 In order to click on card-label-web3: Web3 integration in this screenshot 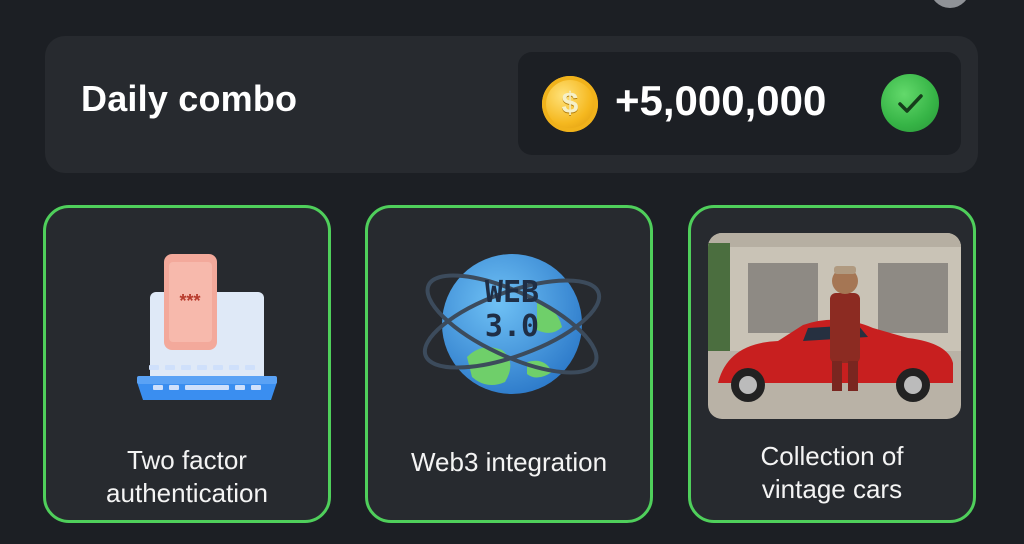, I will do `click(509, 462)`.